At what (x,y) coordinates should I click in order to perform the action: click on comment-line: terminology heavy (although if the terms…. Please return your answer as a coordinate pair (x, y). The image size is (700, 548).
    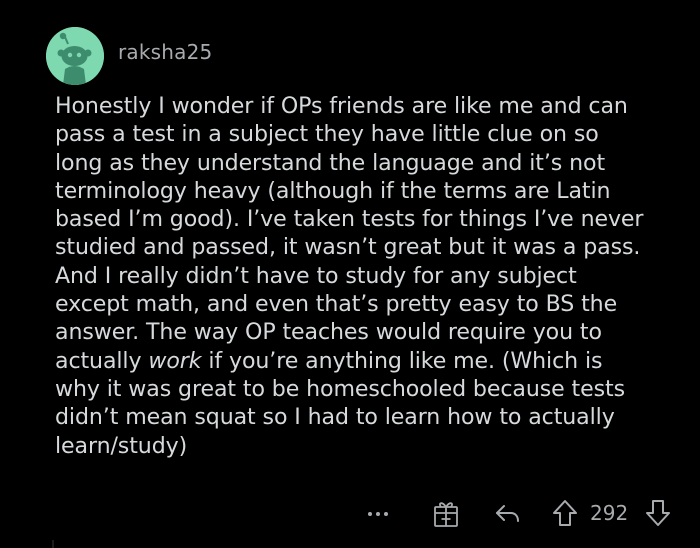
    Looking at the image, I should click on (333, 190).